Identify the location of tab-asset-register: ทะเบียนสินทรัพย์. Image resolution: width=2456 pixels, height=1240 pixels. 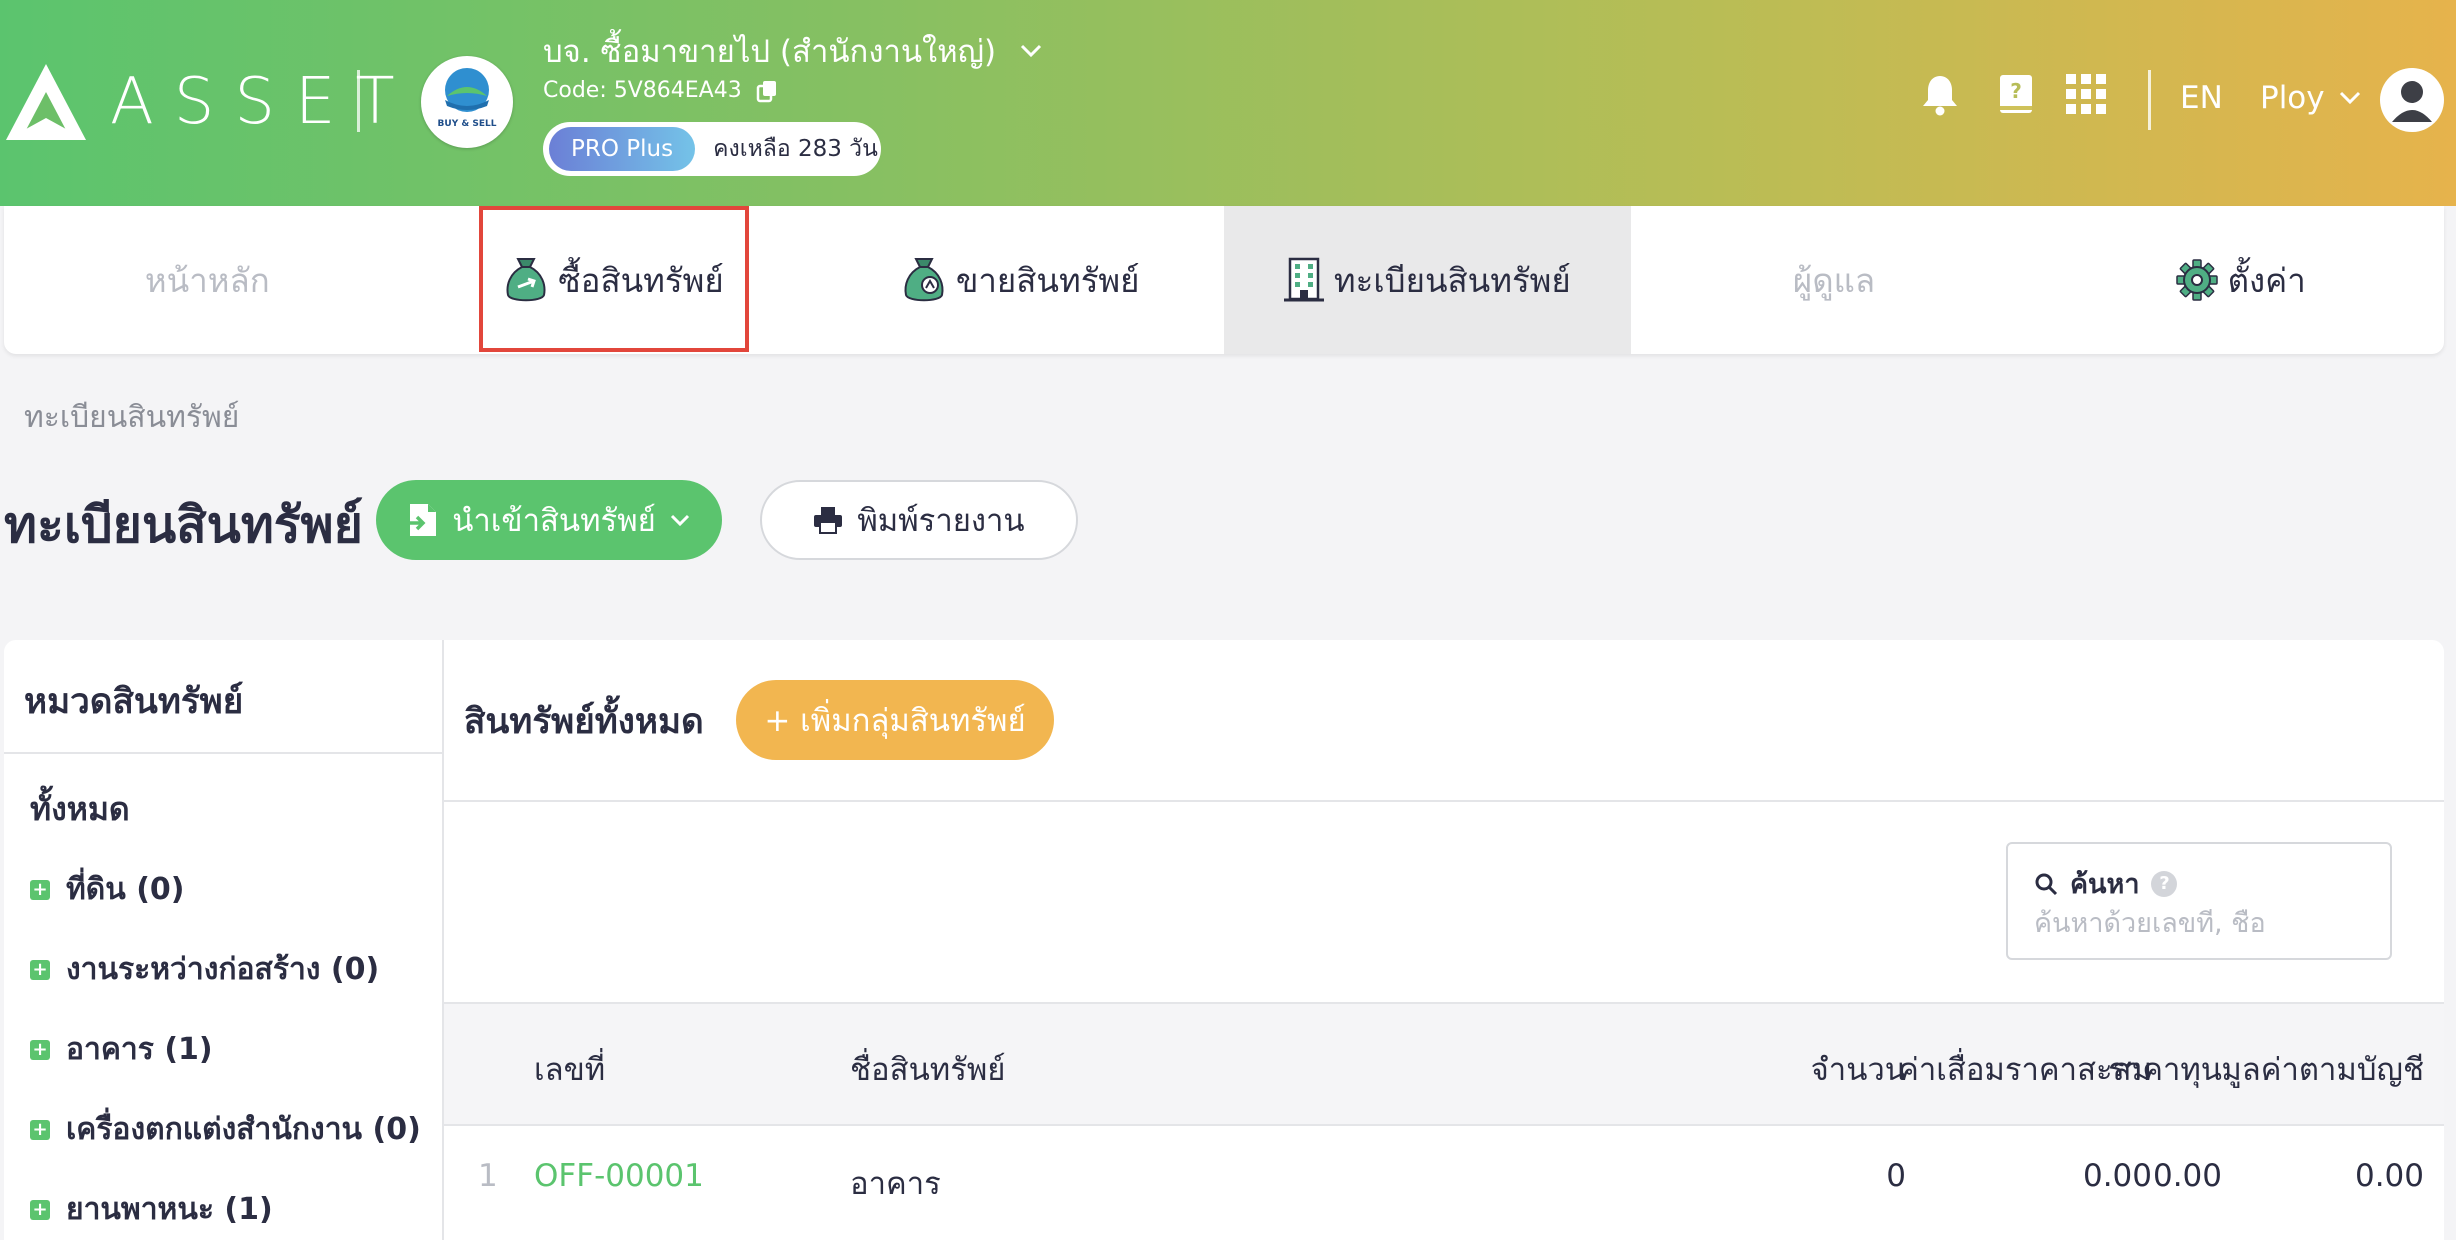
(1427, 280).